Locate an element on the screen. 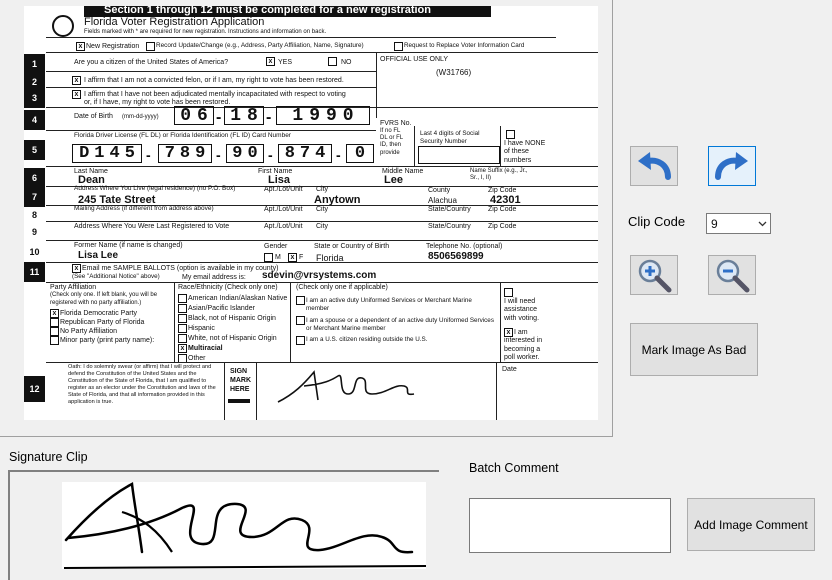 The height and width of the screenshot is (580, 832). middle-name-value: Lee is located at coordinates (393, 180).